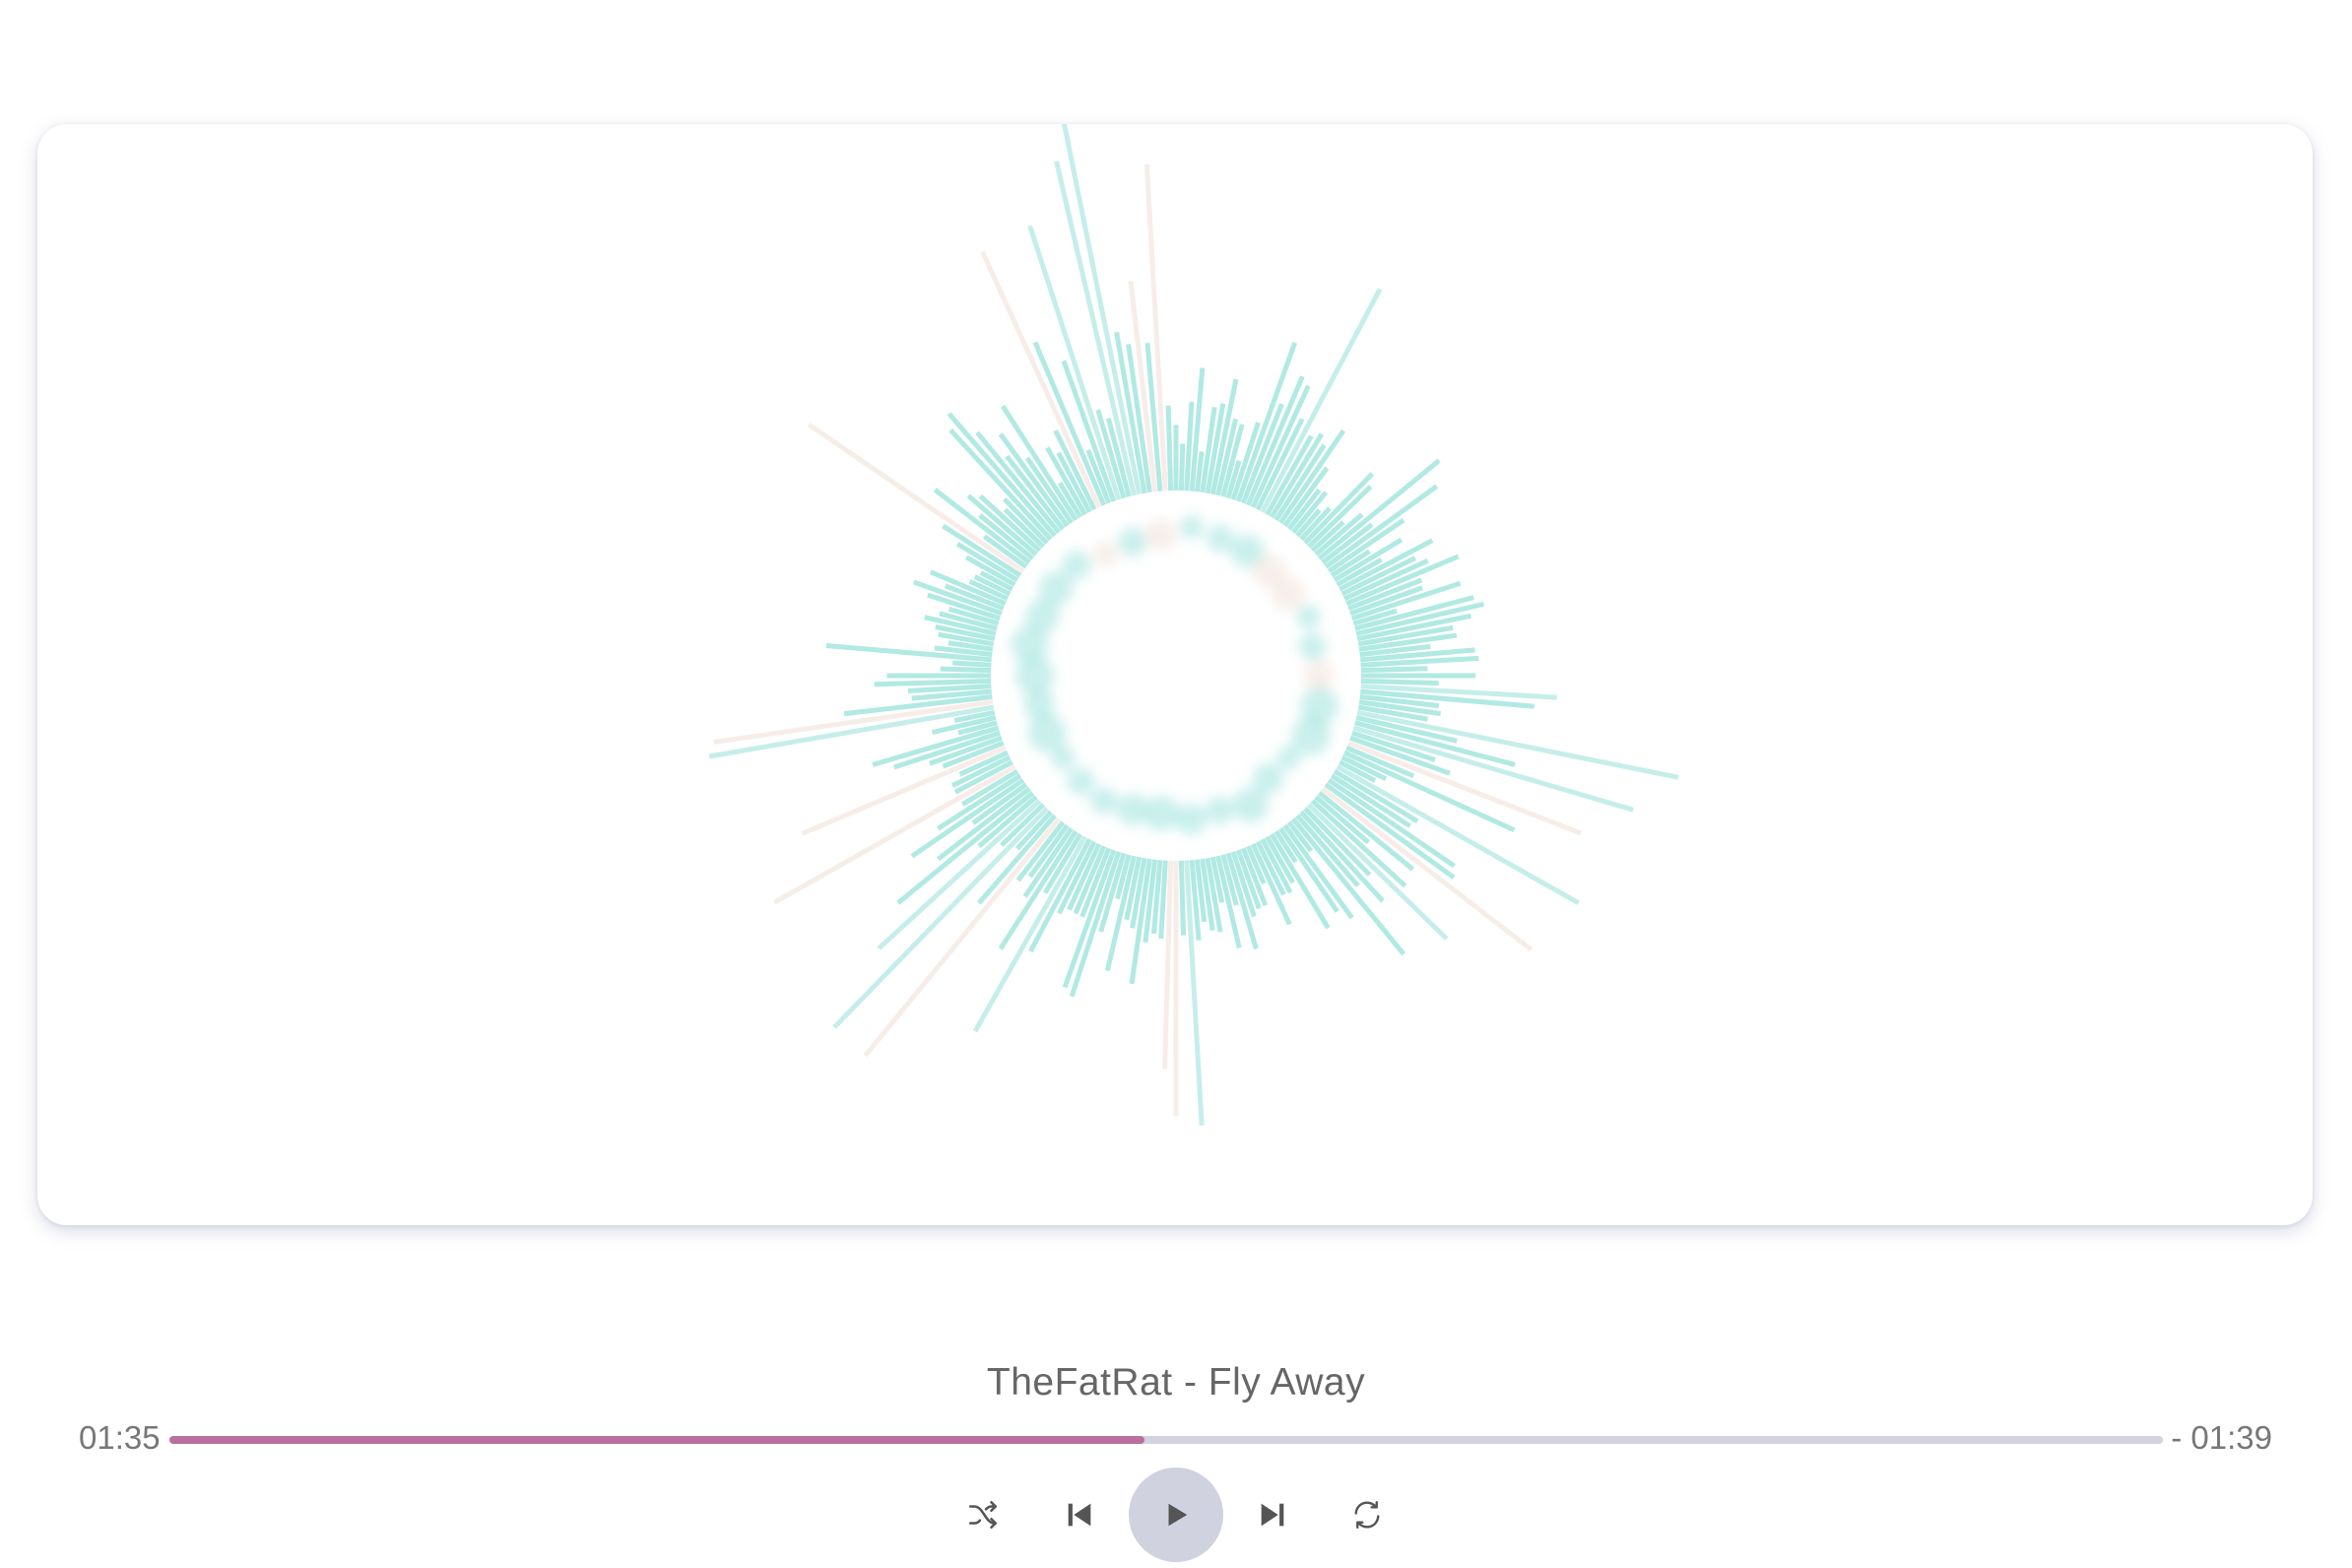  I want to click on shuffle-button, so click(983, 1515).